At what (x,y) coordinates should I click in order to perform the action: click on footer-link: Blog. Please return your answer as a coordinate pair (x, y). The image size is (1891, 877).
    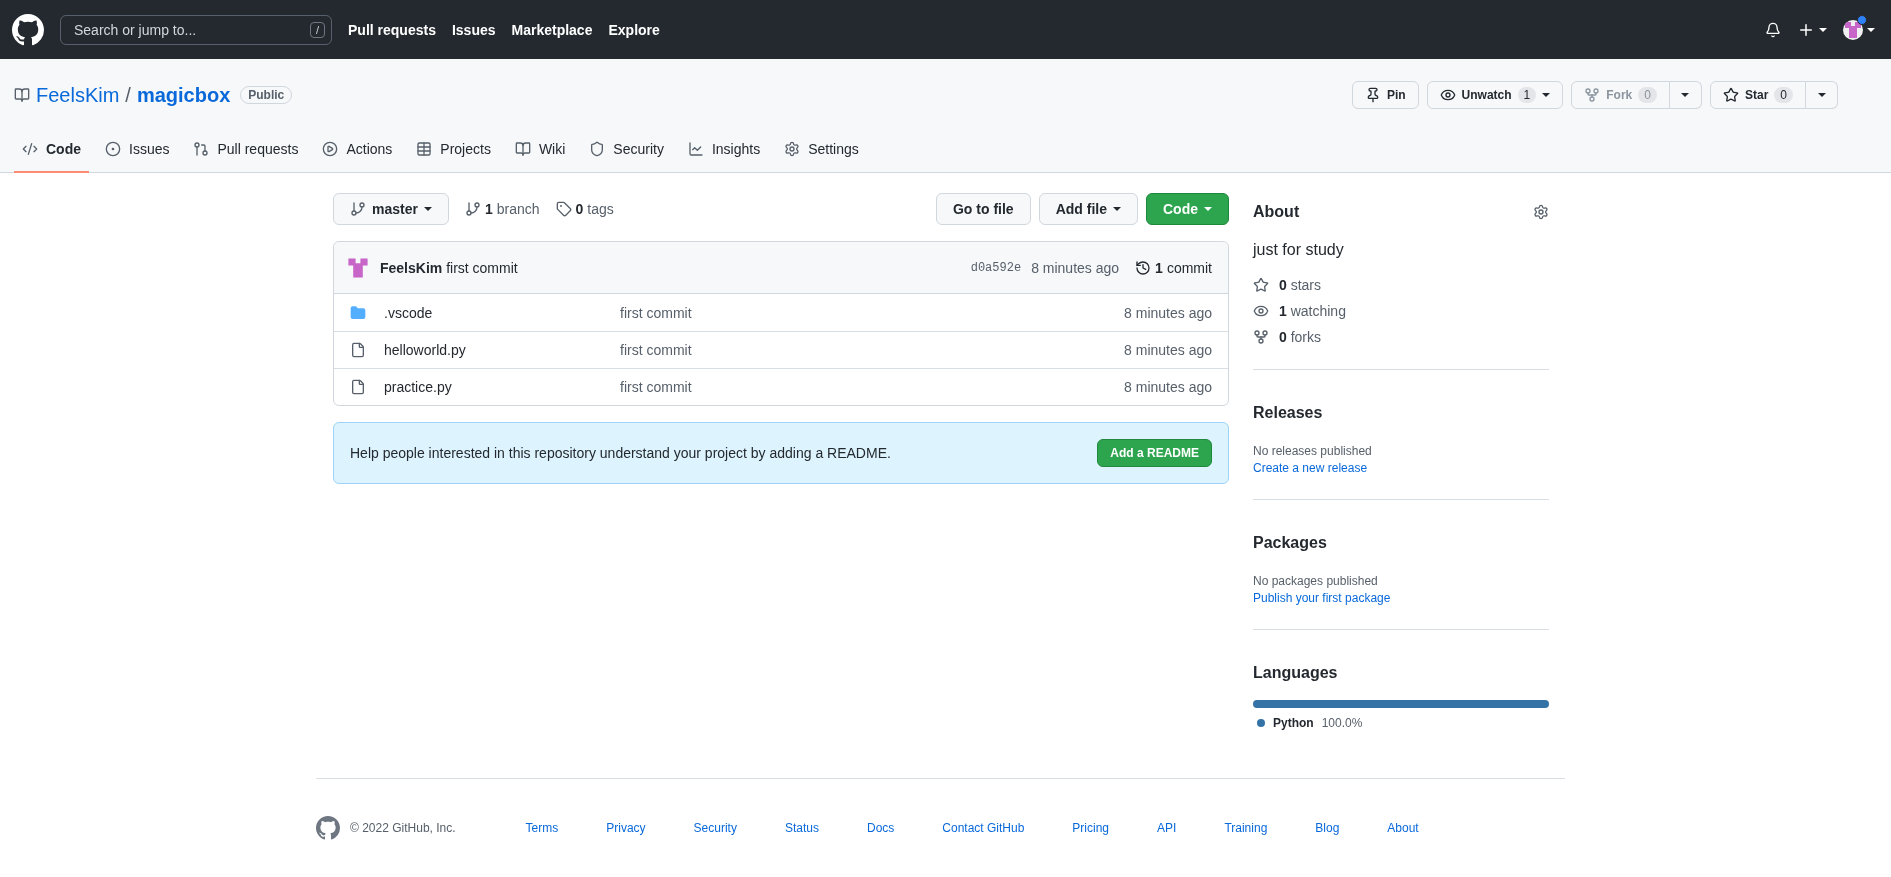
    Looking at the image, I should click on (1327, 828).